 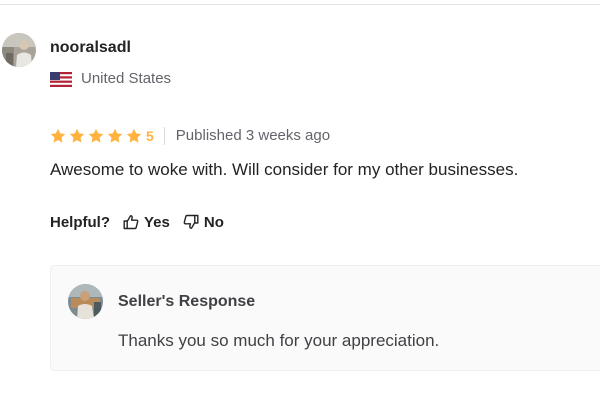 What do you see at coordinates (80, 222) in the screenshot?
I see `helpful-label: Helpful?` at bounding box center [80, 222].